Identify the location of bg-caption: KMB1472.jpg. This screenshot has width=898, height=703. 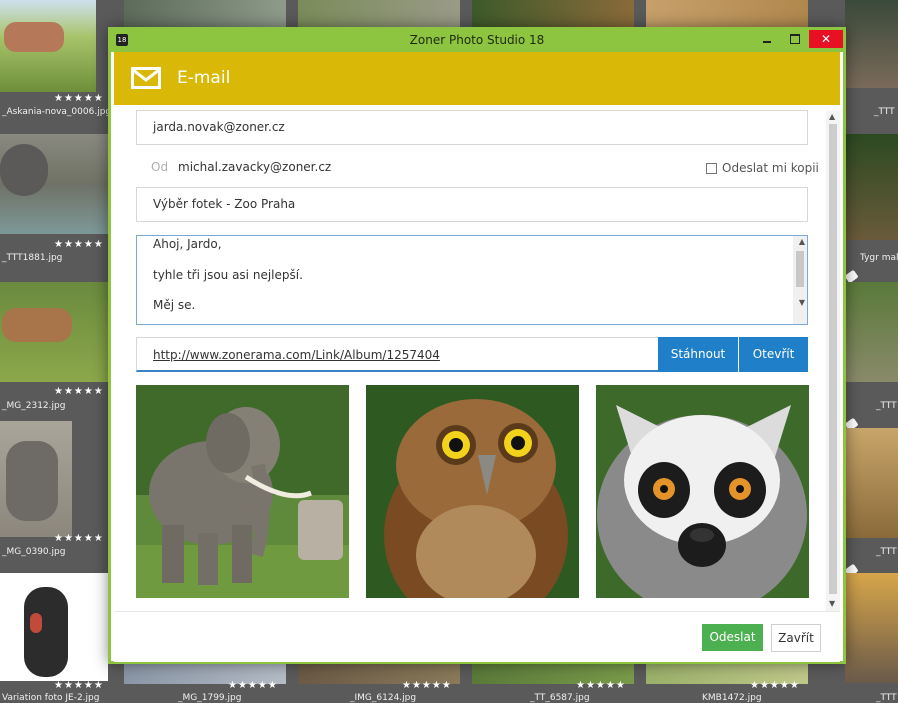
(732, 698).